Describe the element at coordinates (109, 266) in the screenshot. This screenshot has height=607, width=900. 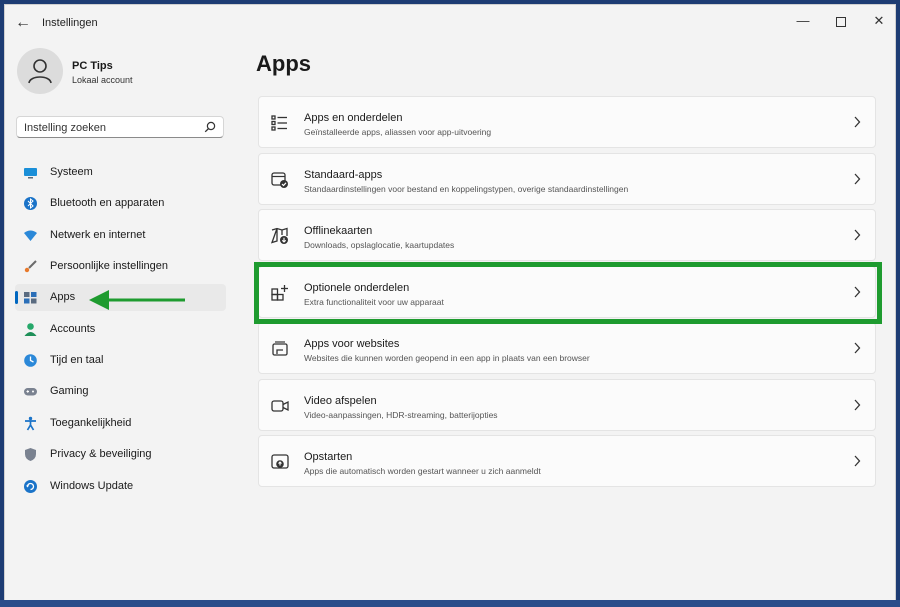
I see `sidebar-item-label: Persoonlijke instellingen` at that location.